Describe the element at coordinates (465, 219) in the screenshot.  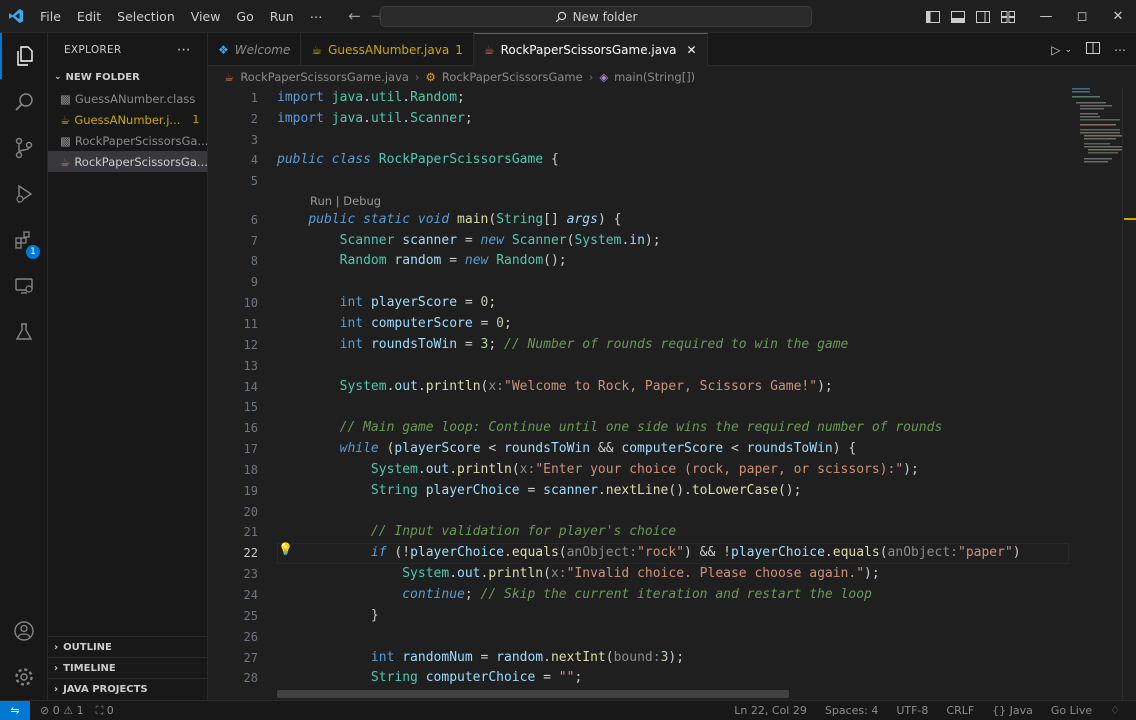
I see `code-line: public static void main(String[] args) {` at that location.